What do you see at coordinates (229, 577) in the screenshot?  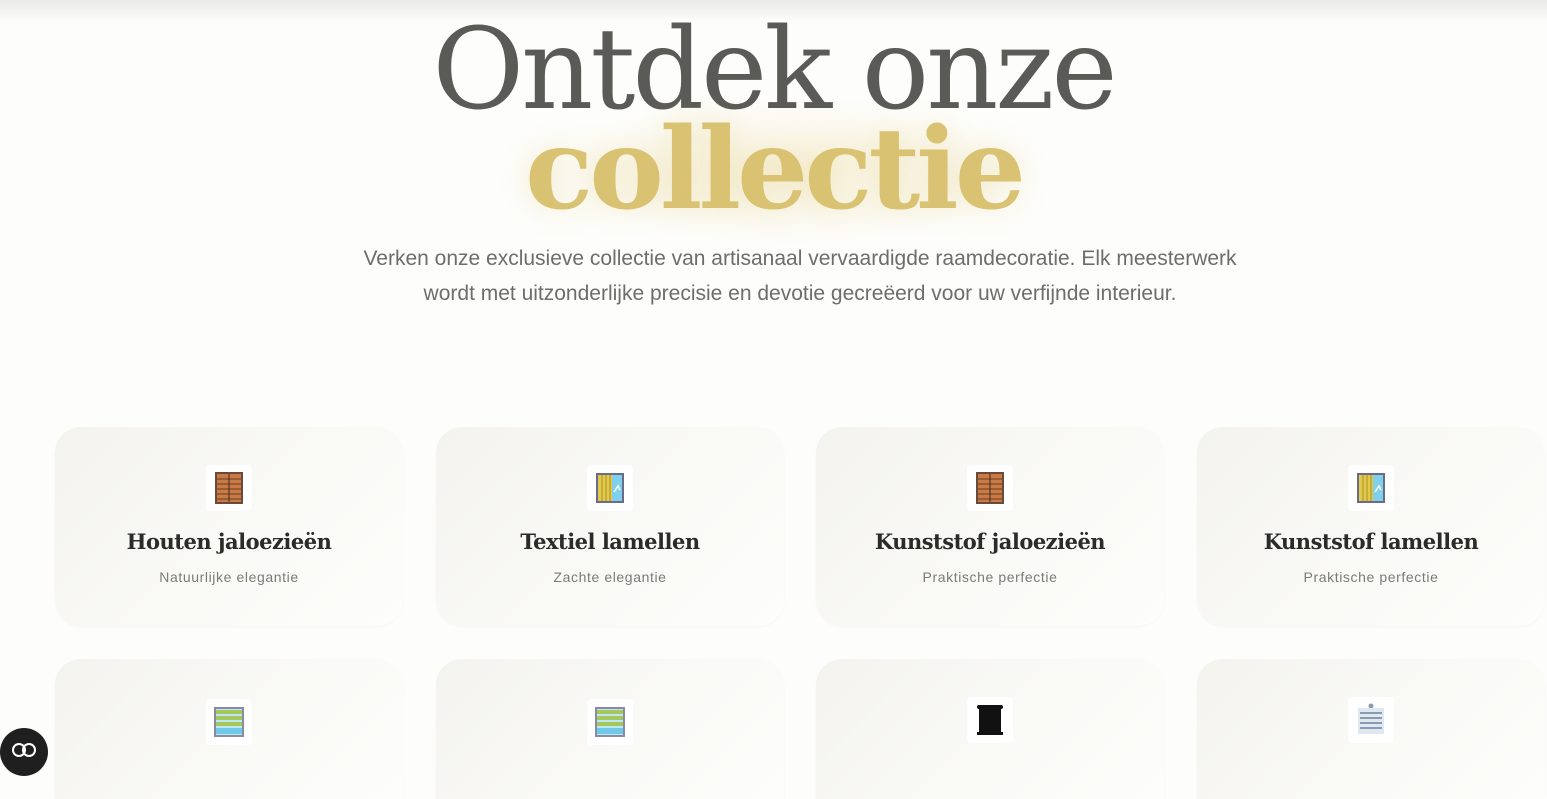 I see `card-subtitle: Natuurlijke elegantie` at bounding box center [229, 577].